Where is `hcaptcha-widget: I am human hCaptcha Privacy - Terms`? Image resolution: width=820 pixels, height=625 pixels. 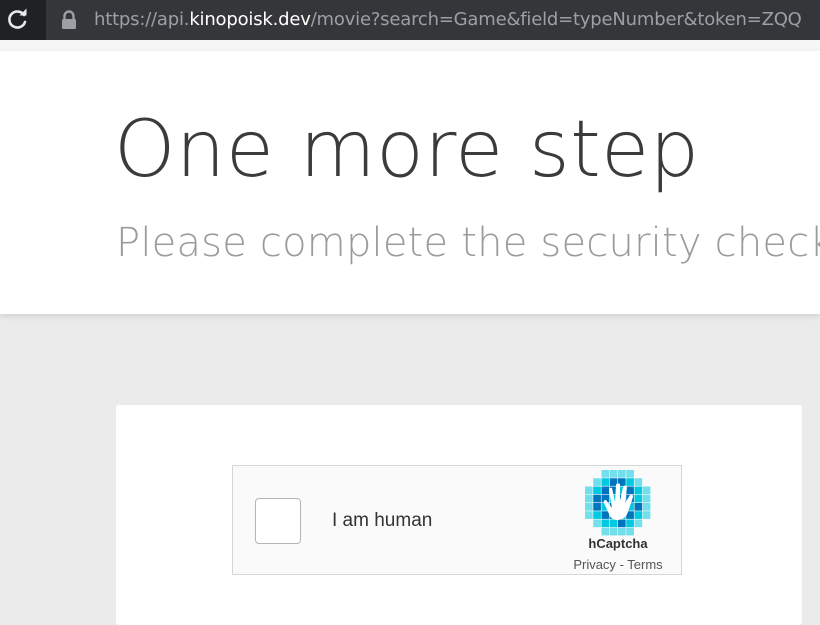 hcaptcha-widget: I am human hCaptcha Privacy - Terms is located at coordinates (457, 520).